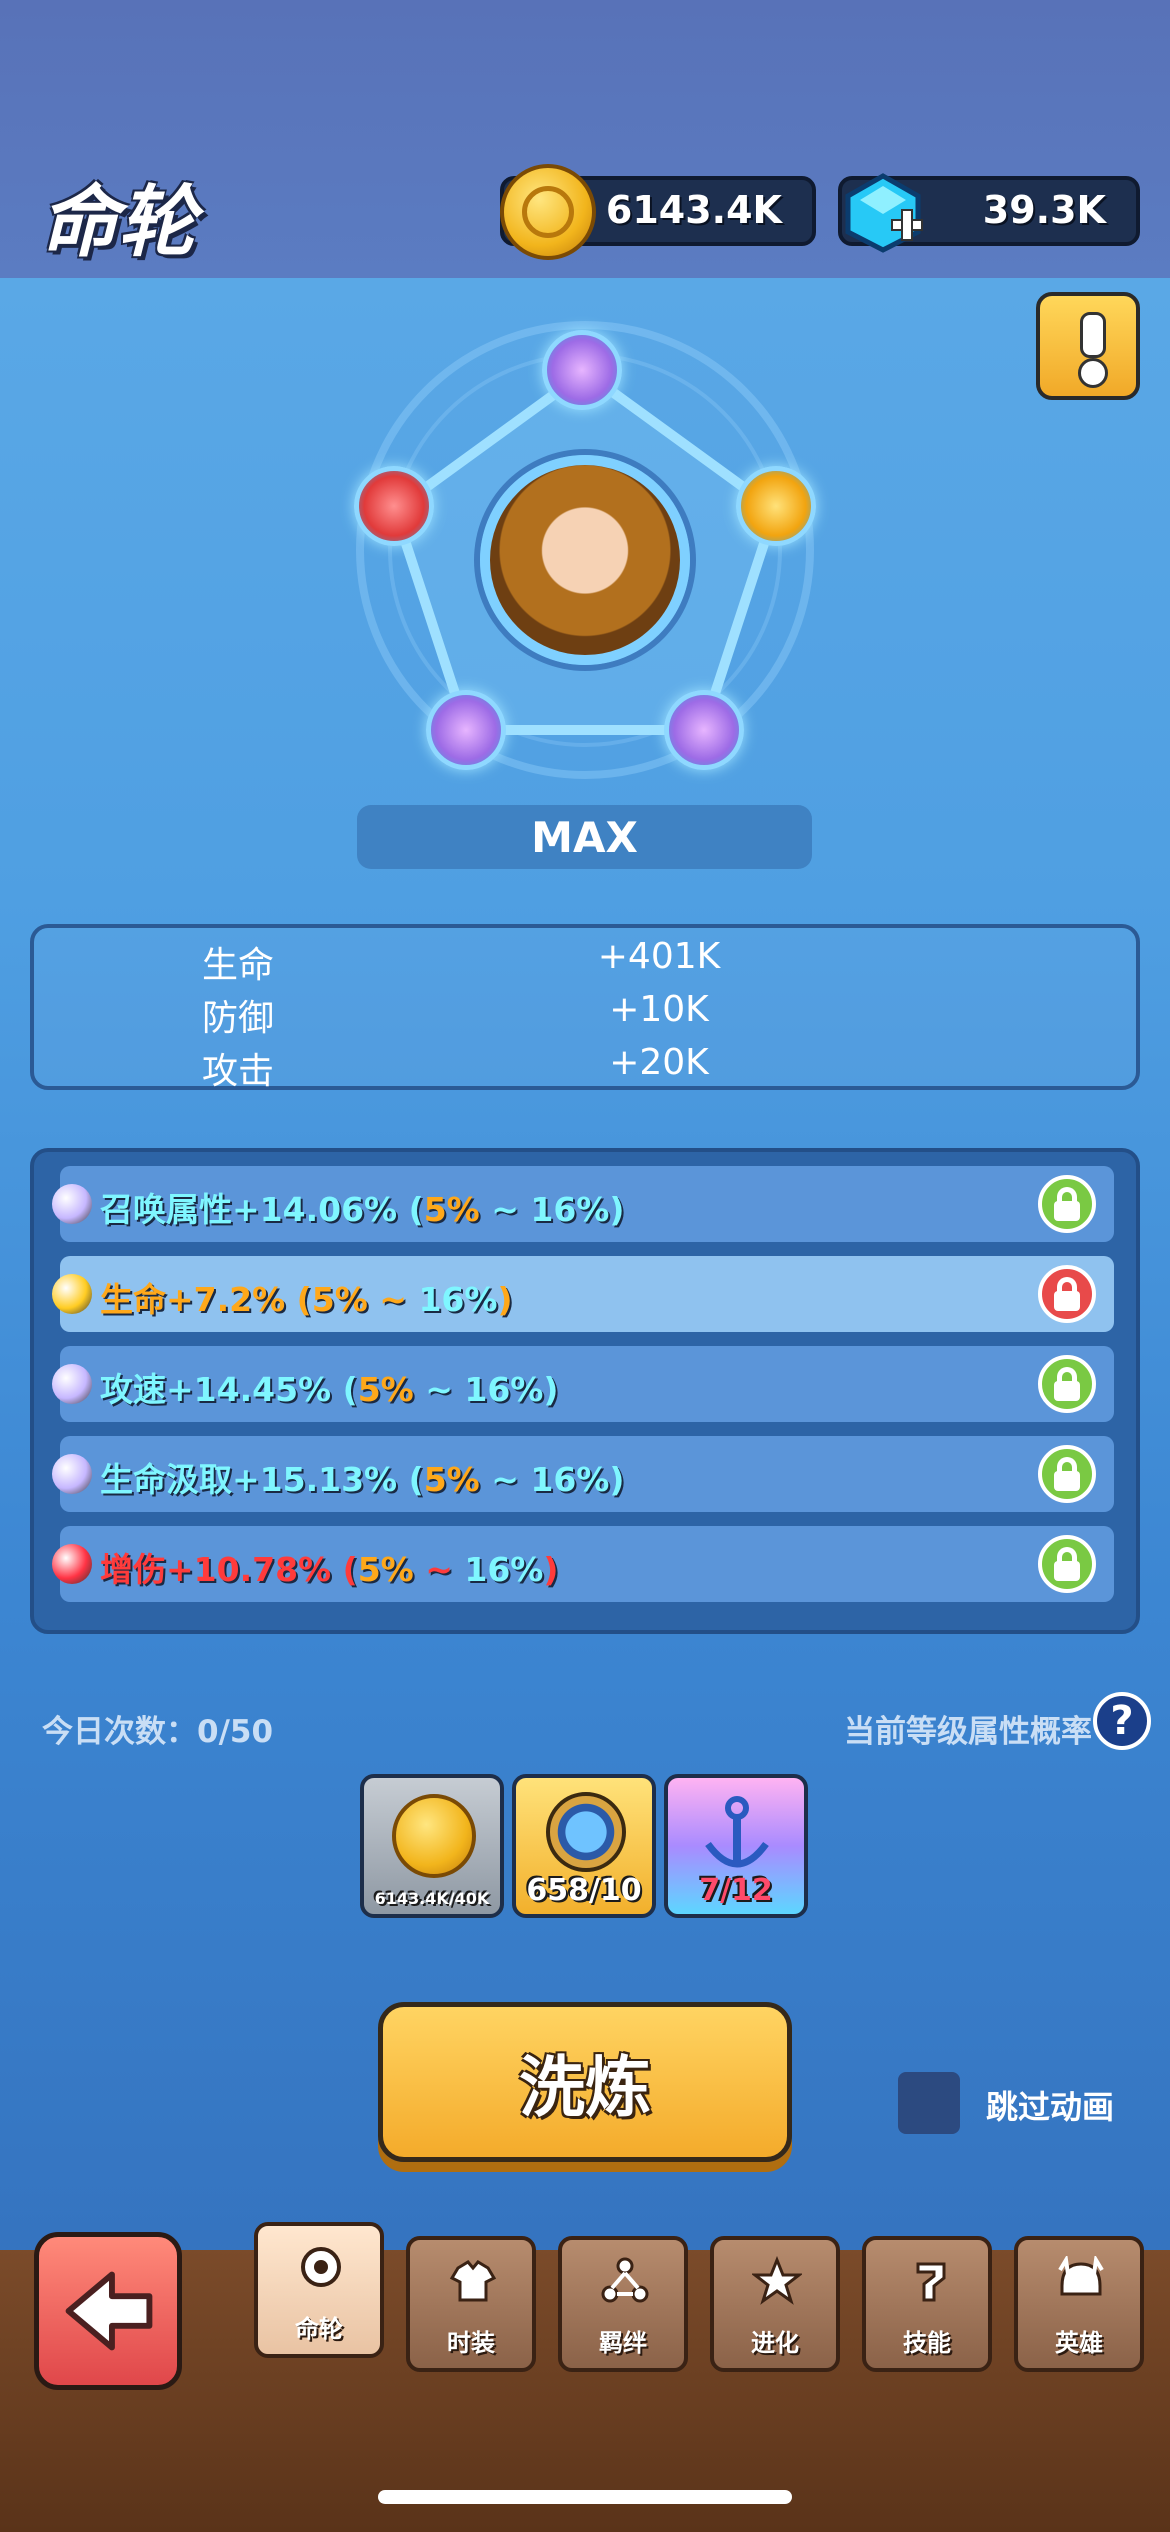 The height and width of the screenshot is (2532, 1170). What do you see at coordinates (466, 730) in the screenshot?
I see `rune-orb-purple-left` at bounding box center [466, 730].